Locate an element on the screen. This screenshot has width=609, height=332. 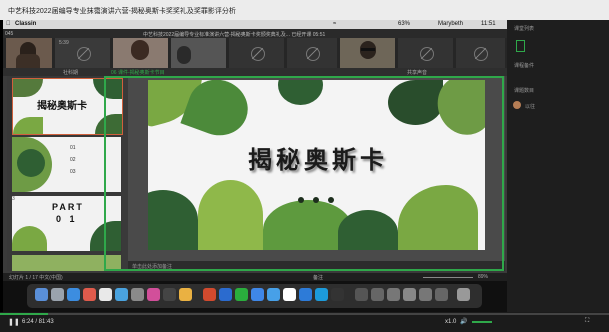
notes-toggle: 备注 is located at coordinates (318, 277).